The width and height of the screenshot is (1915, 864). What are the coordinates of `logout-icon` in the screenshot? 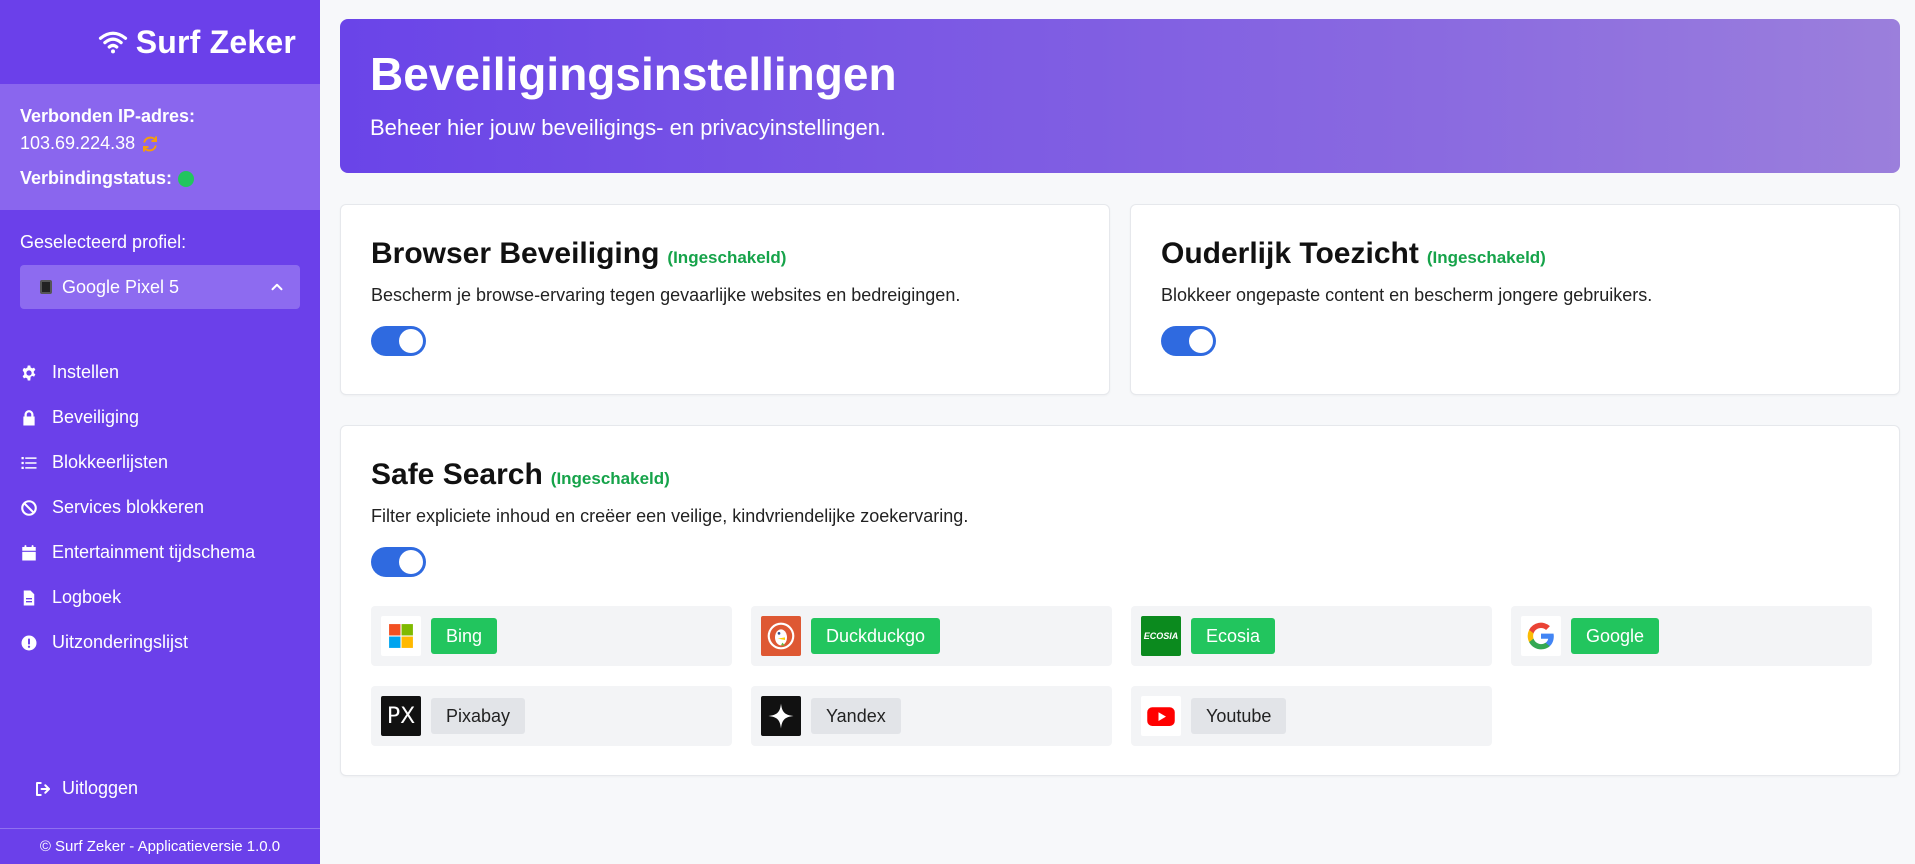 It's located at (43, 788).